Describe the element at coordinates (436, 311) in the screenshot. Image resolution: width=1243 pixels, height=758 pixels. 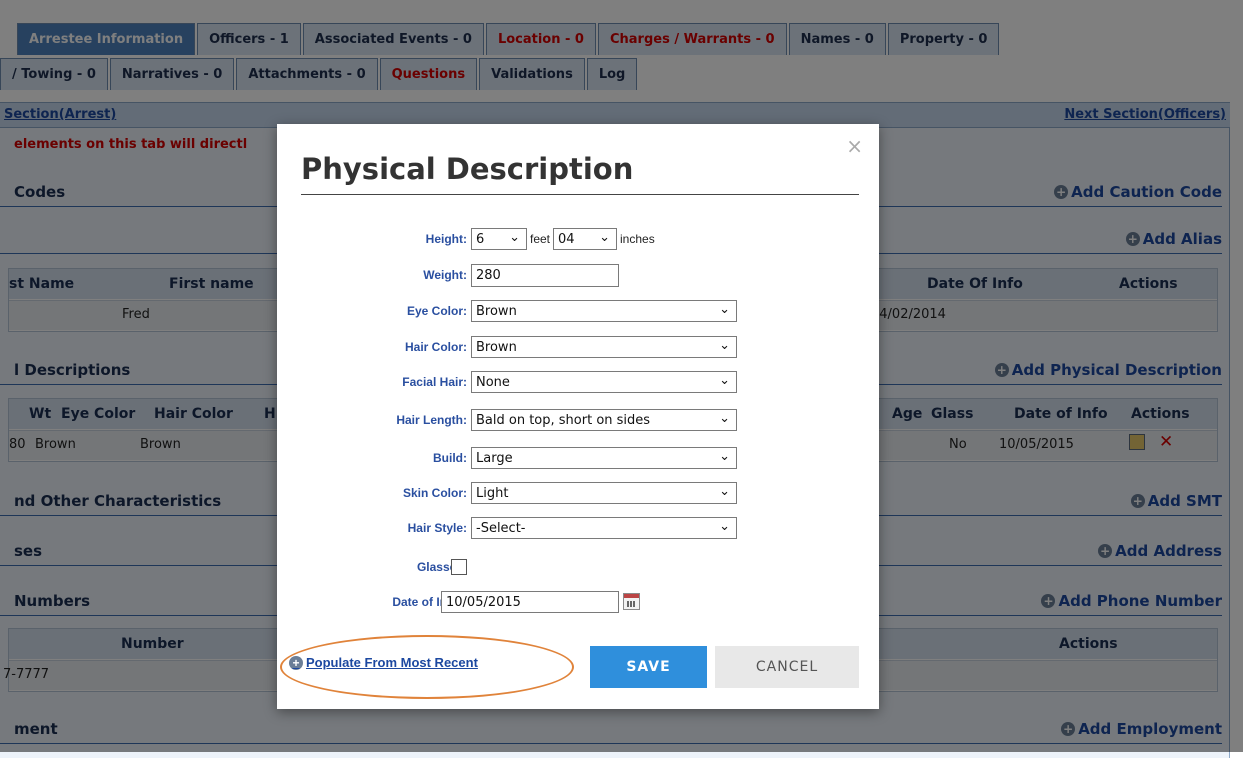
I see `eye-color-label: Eye Color:` at that location.